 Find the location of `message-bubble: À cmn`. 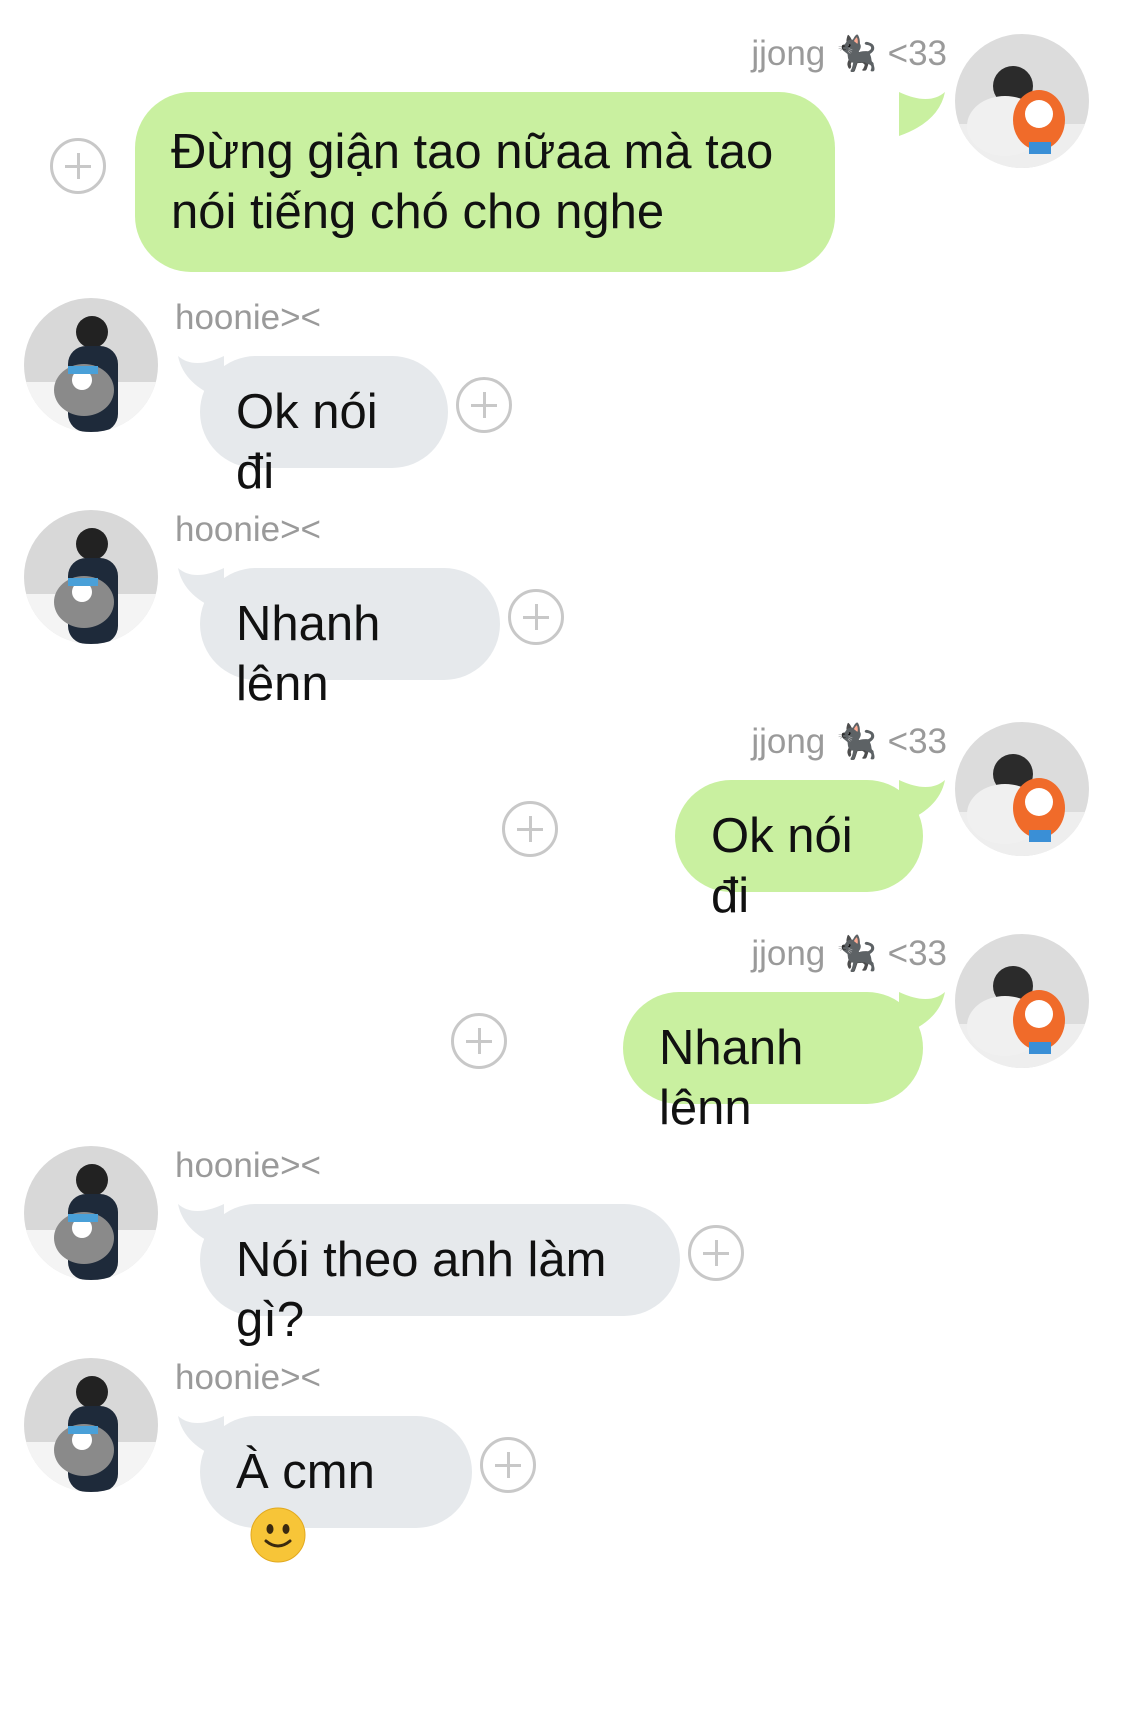

message-bubble: À cmn is located at coordinates (336, 1489).